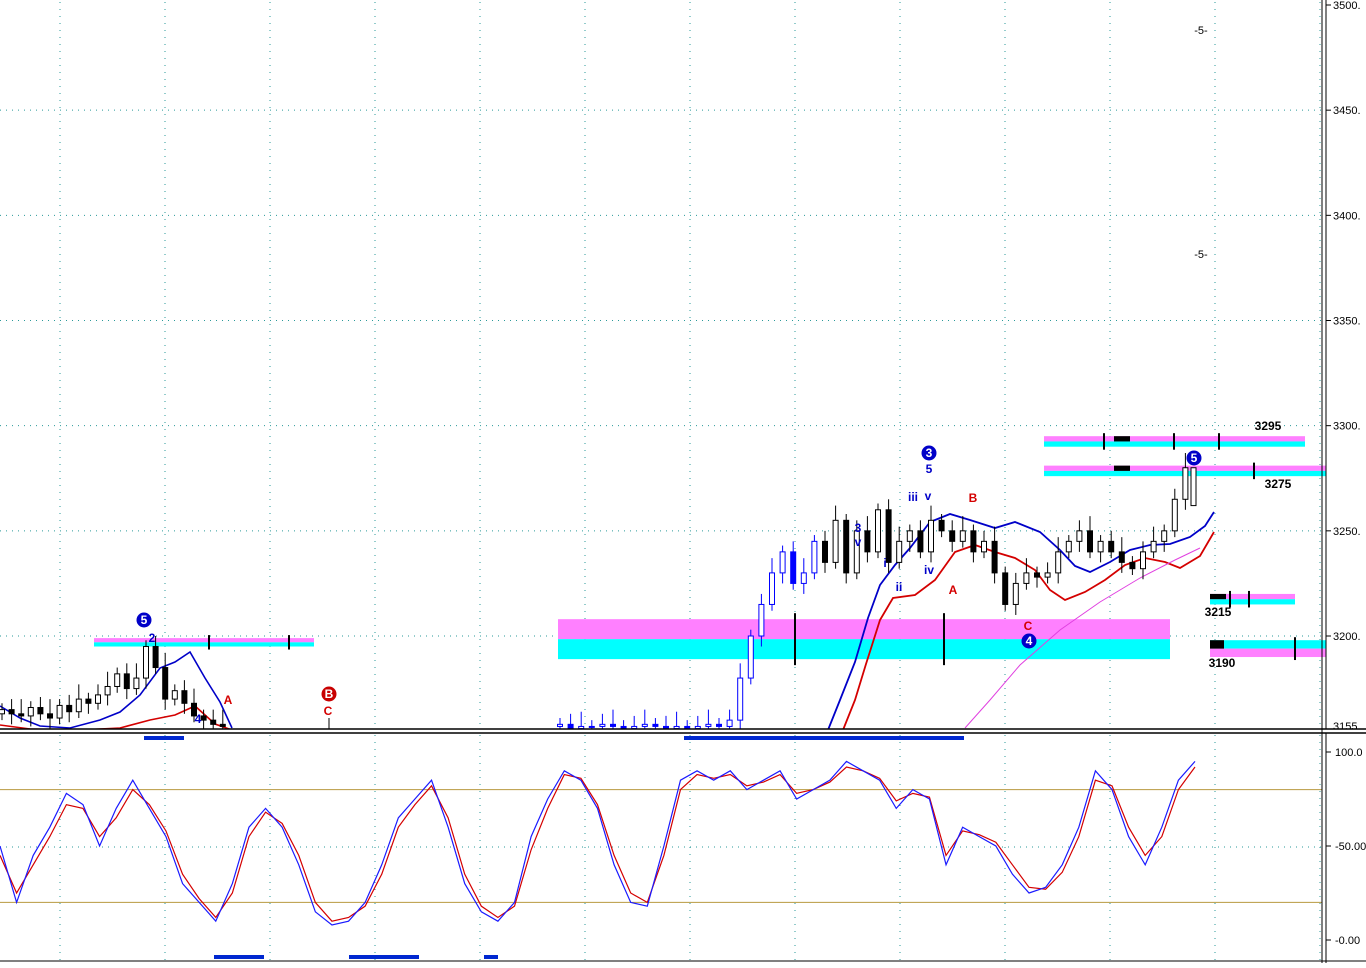 This screenshot has width=1366, height=968. Describe the element at coordinates (1347, 941) in the screenshot. I see `stochastic-axis-label: -0.00` at that location.